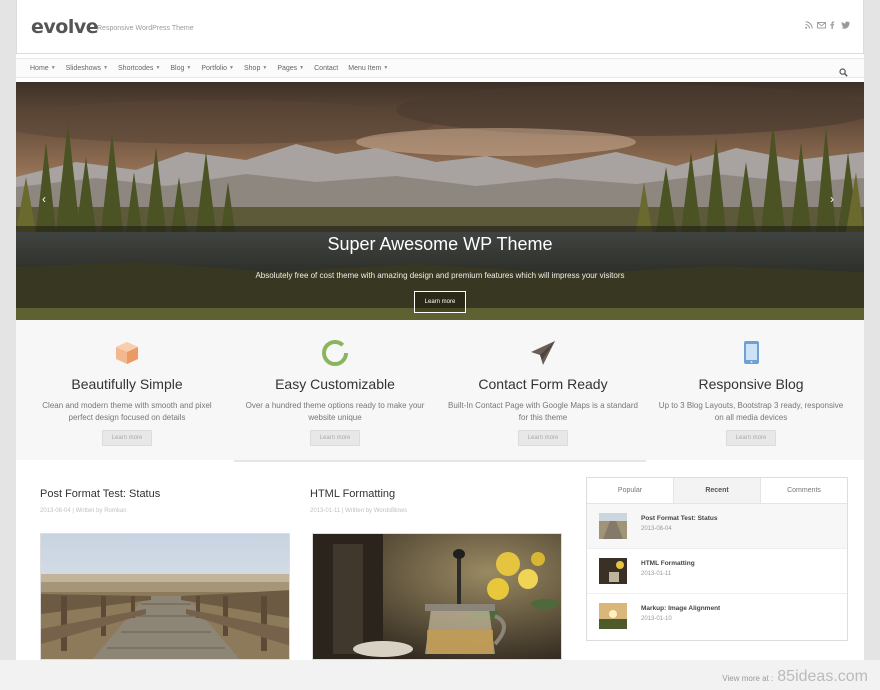 This screenshot has height=690, width=880. I want to click on widget-tabs: Popular Recent Comments, so click(717, 491).